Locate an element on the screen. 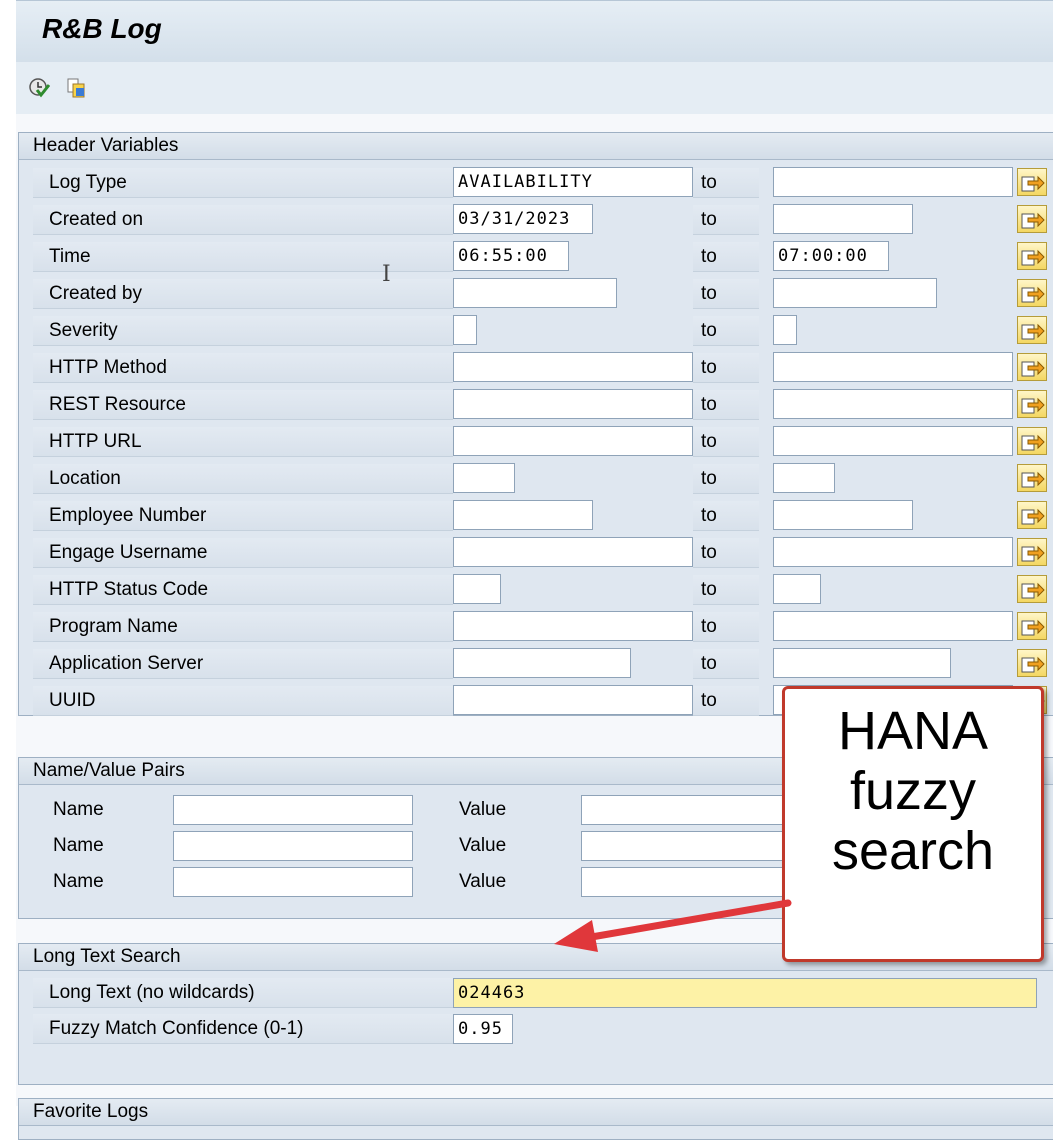  row-created-on: Created on 03/31/2023 to is located at coordinates (536, 219).